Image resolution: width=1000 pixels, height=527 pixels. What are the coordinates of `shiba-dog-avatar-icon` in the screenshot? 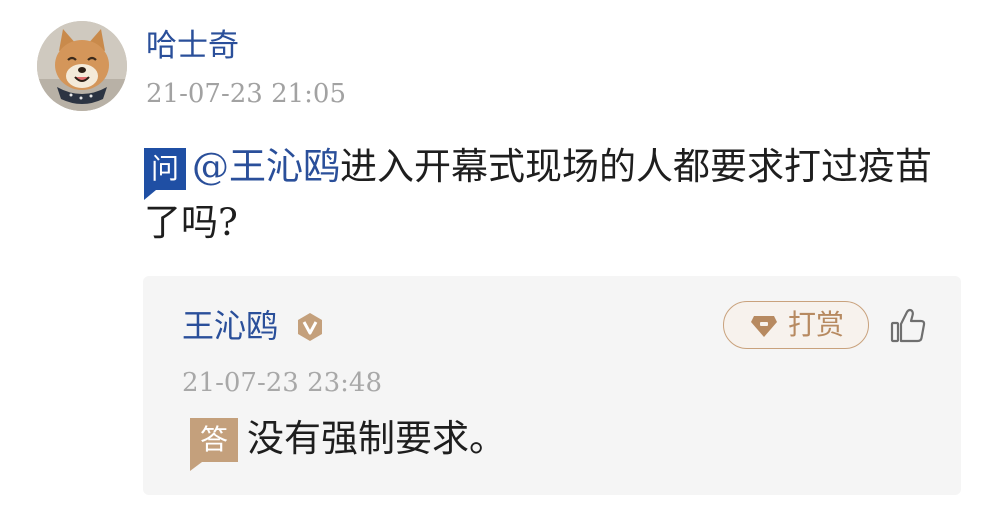 It's located at (82, 66).